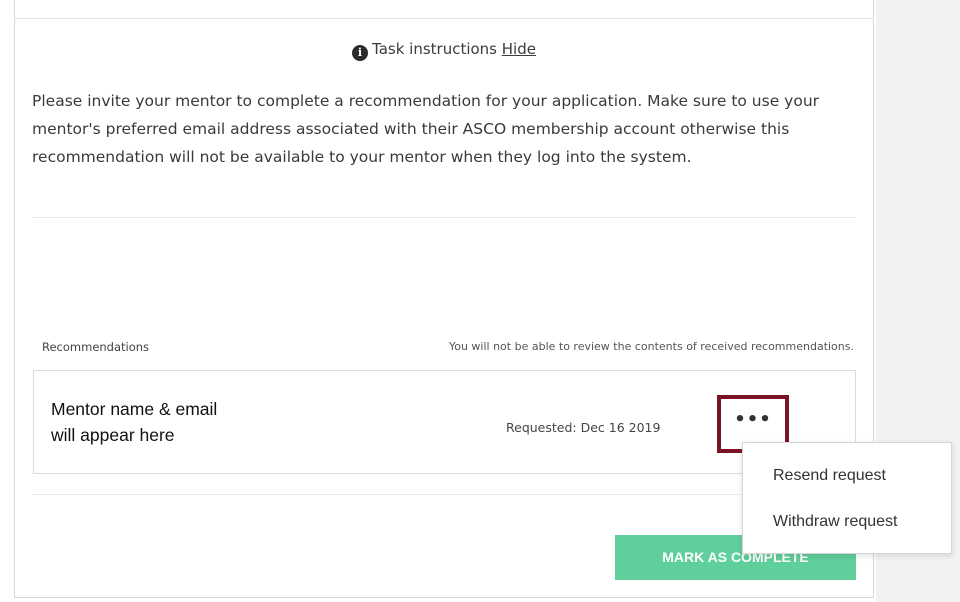  Describe the element at coordinates (96, 347) in the screenshot. I see `recommendations-label: Recommendations` at that location.